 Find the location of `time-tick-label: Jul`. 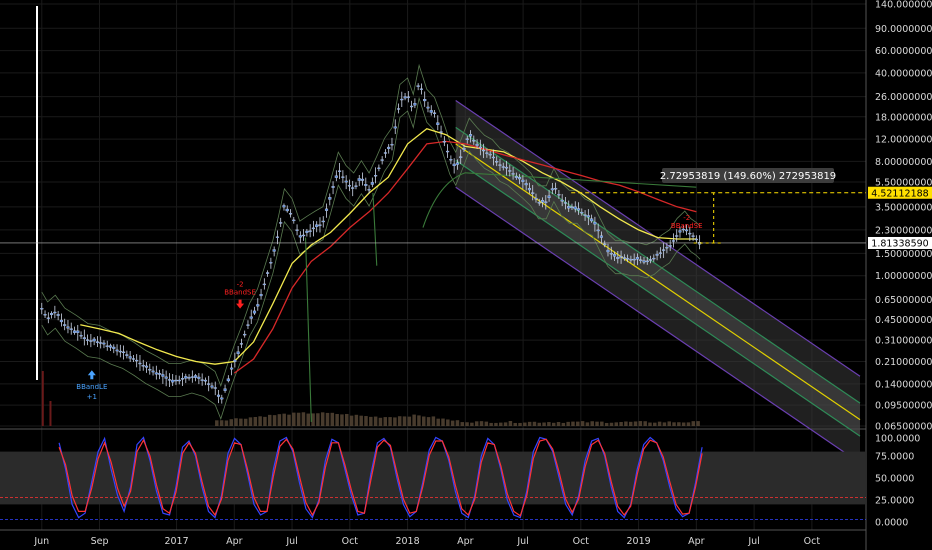

time-tick-label: Jul is located at coordinates (753, 541).